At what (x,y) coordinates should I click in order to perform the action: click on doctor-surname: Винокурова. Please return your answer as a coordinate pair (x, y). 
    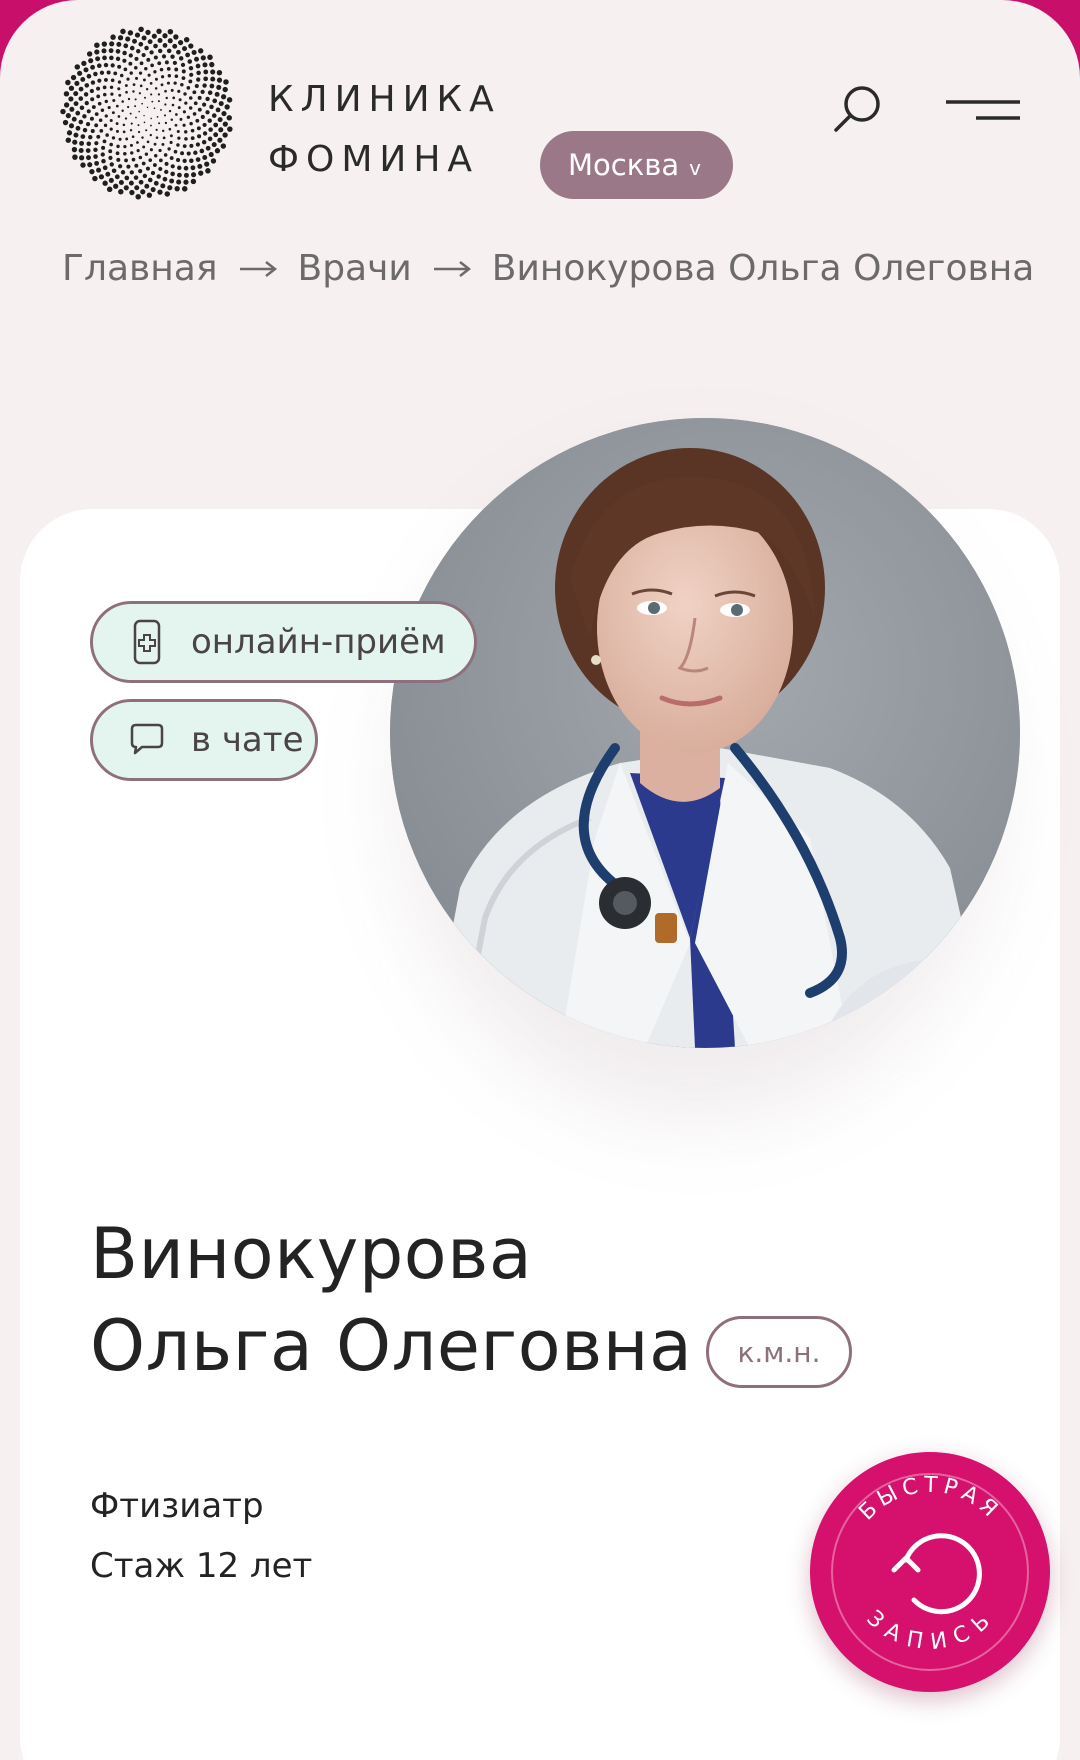
    Looking at the image, I should click on (311, 1254).